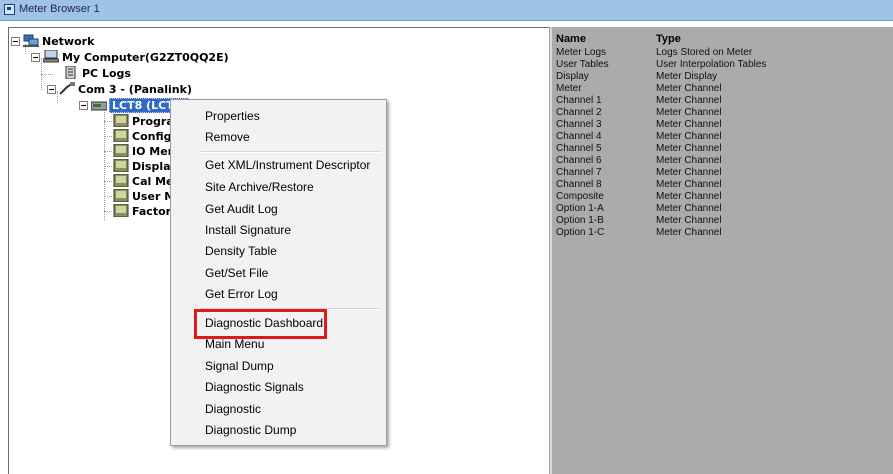 The height and width of the screenshot is (474, 893). Describe the element at coordinates (580, 220) in the screenshot. I see `list-item-name: Option 1-B` at that location.